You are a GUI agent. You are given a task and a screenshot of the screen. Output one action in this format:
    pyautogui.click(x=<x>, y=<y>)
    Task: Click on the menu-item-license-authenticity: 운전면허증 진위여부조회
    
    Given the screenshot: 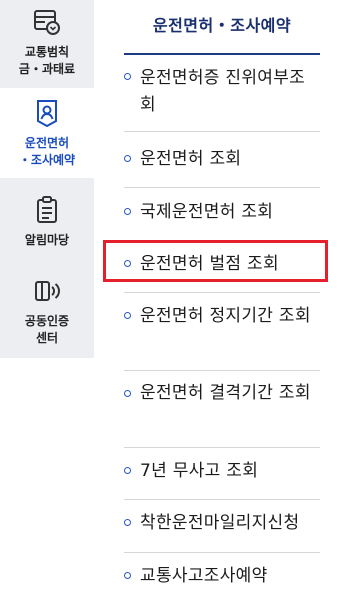 What is the action you would take?
    pyautogui.click(x=222, y=93)
    